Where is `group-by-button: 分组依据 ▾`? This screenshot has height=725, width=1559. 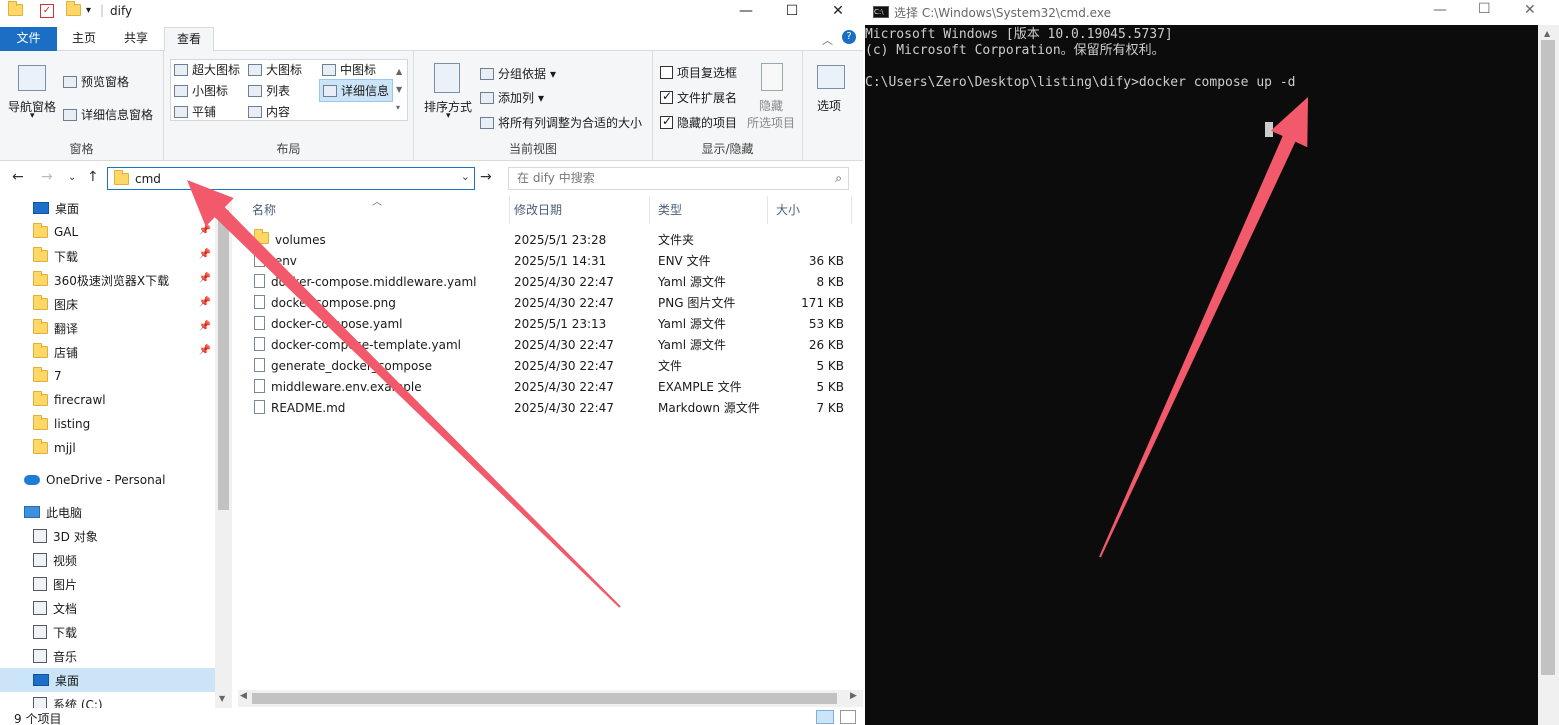
group-by-button: 分组依据 ▾ is located at coordinates (518, 73).